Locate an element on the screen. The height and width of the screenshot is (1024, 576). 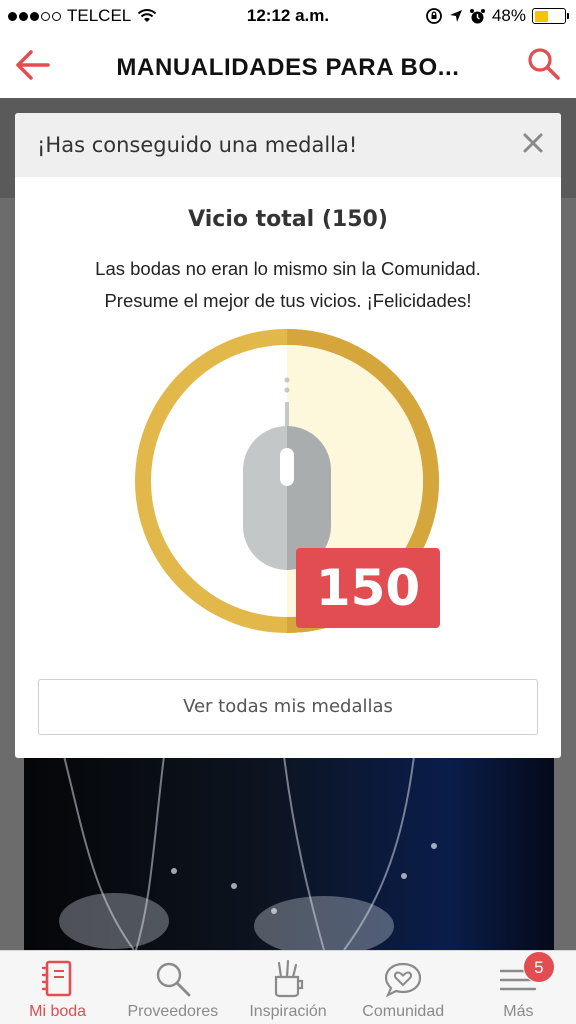
notification-badge: 5 is located at coordinates (538, 967).